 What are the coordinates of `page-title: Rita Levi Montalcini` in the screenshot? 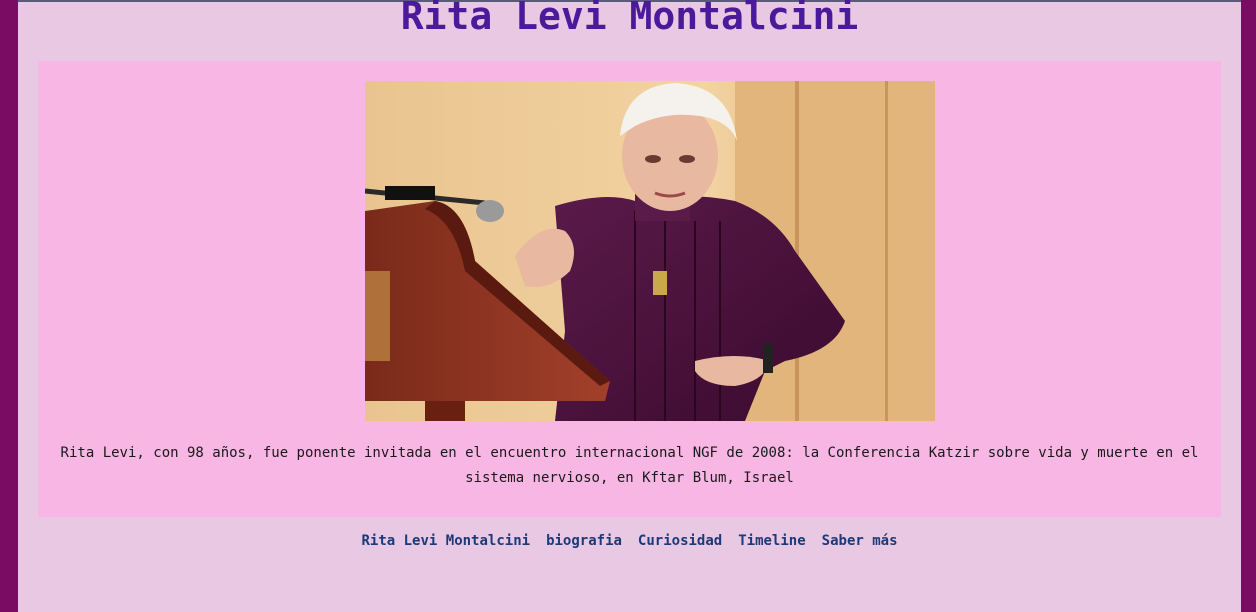 It's located at (629, 19).